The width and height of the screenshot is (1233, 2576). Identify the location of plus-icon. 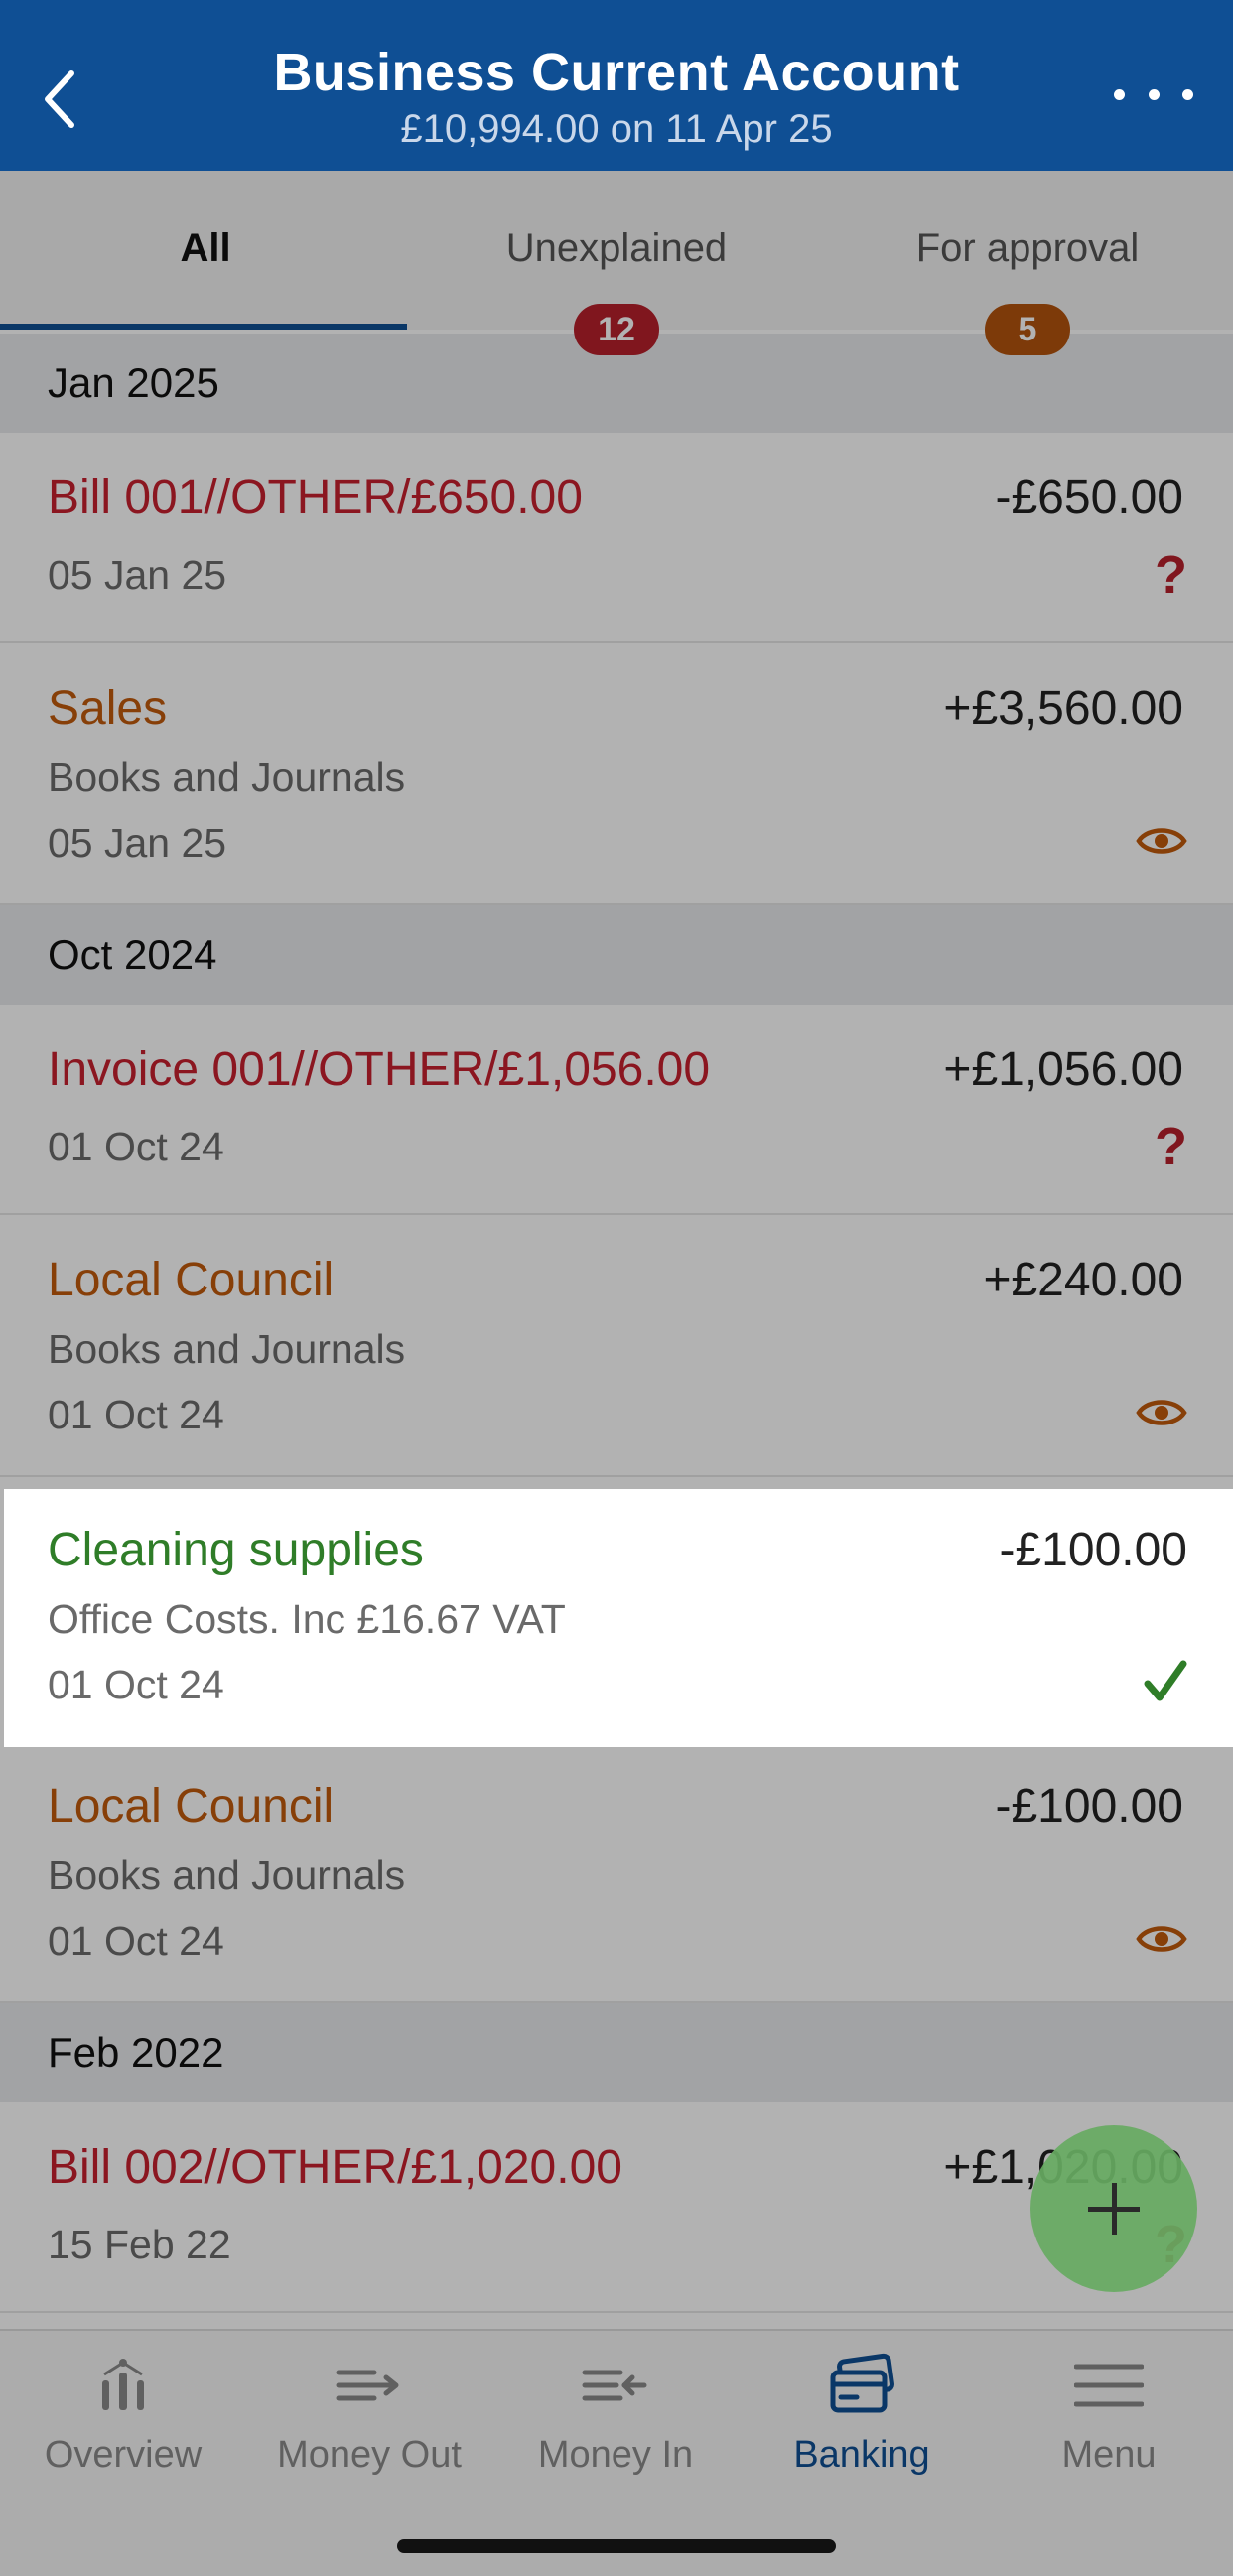
(1114, 2209).